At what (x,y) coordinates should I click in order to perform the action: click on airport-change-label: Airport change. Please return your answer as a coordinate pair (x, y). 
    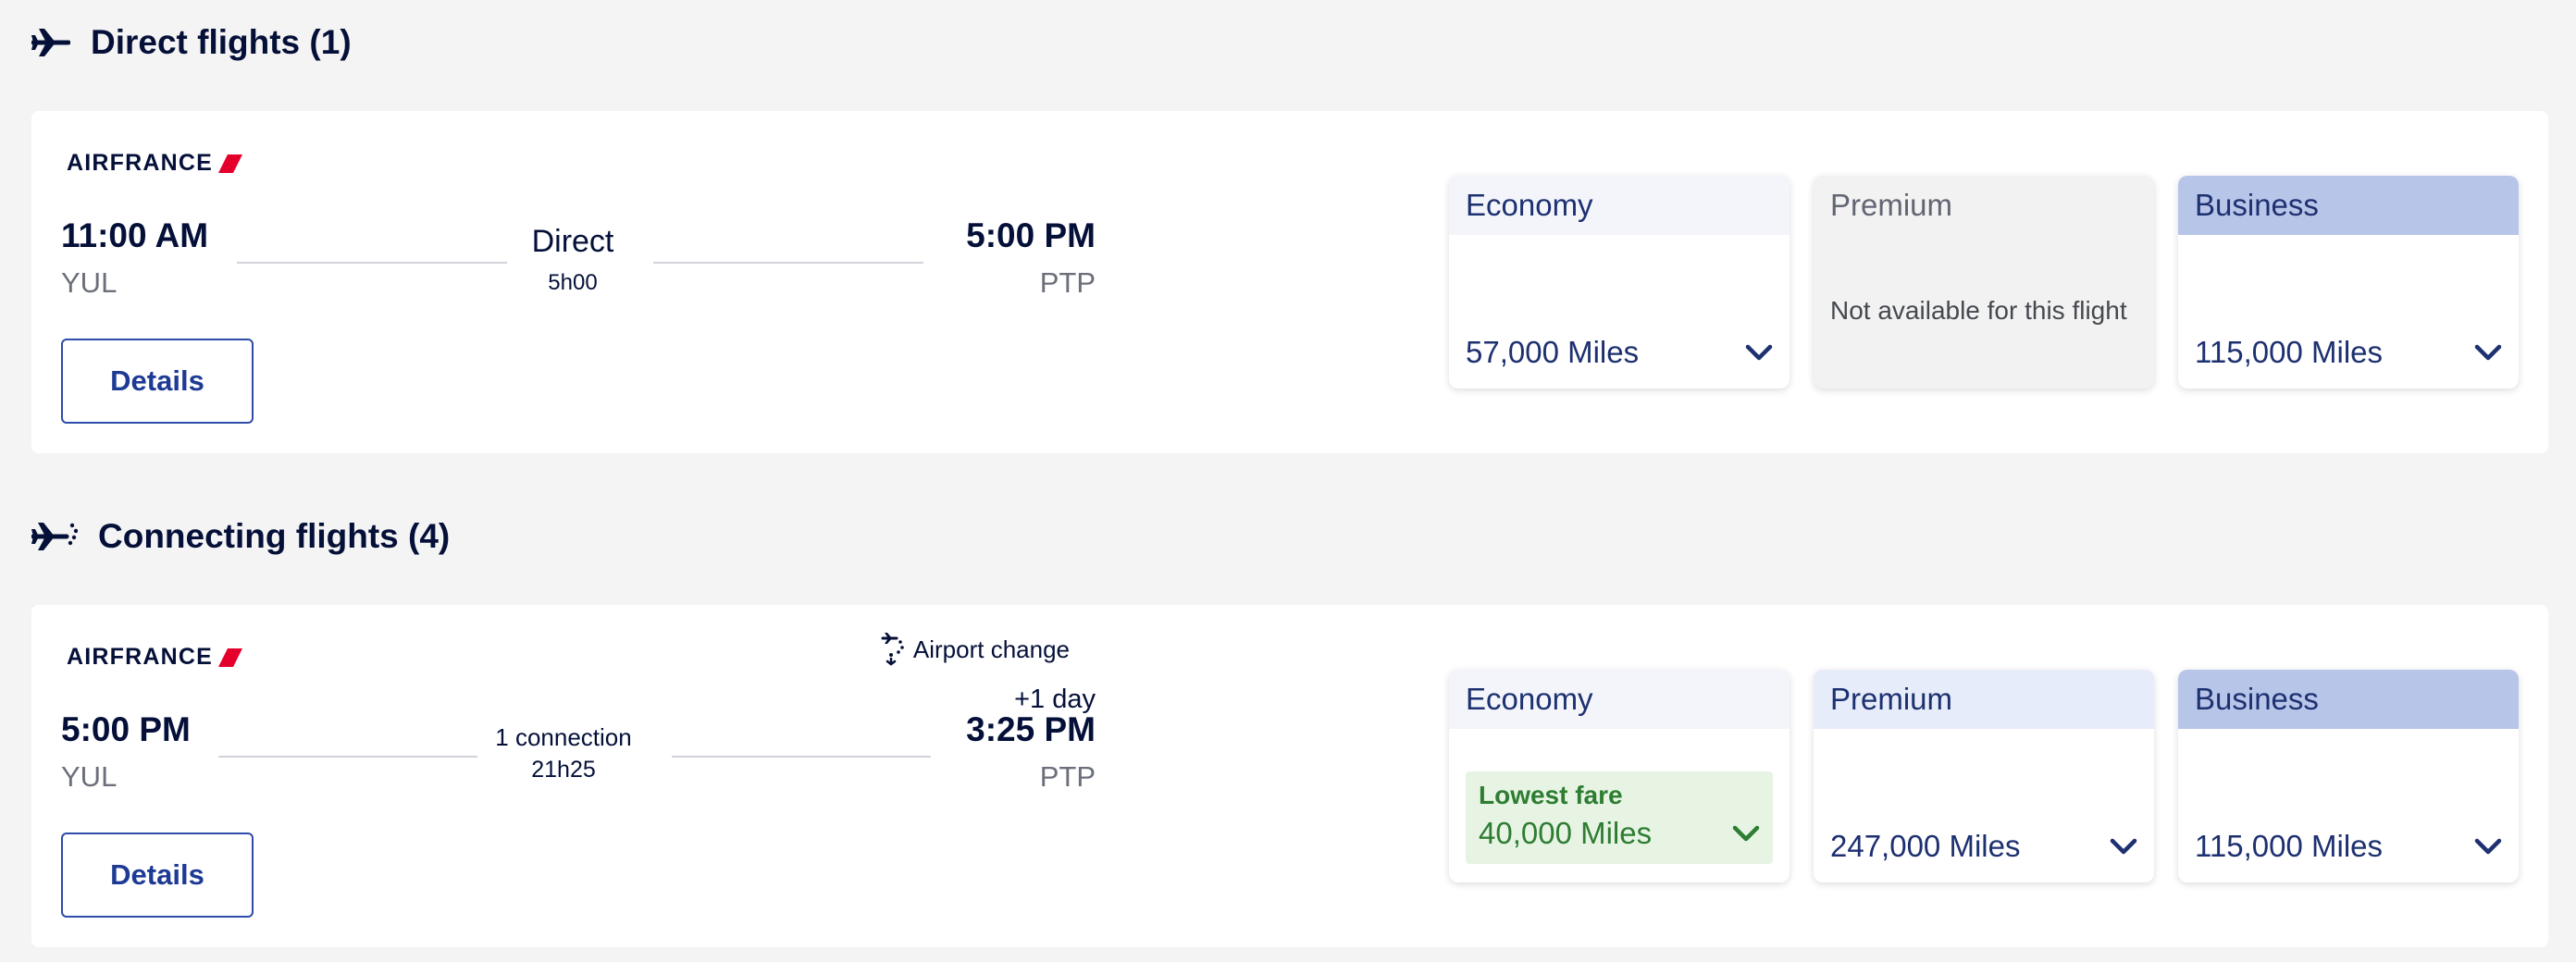
    Looking at the image, I should click on (991, 649).